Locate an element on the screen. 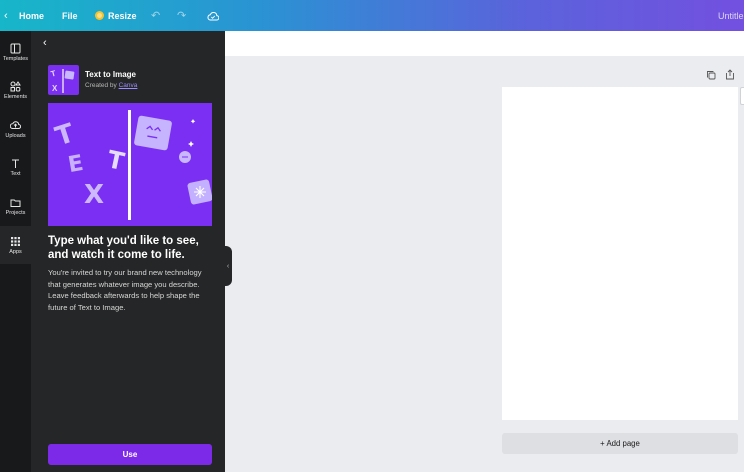 The height and width of the screenshot is (472, 744). app-creator: Created by Canva is located at coordinates (111, 85).